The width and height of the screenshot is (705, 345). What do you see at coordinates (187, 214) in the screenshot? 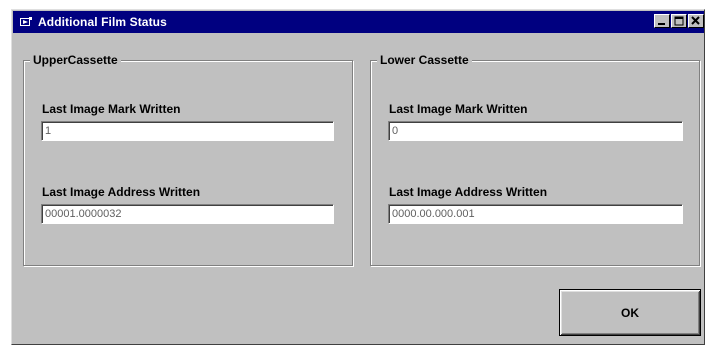
I see `upper-address-field: 00001.0000032` at bounding box center [187, 214].